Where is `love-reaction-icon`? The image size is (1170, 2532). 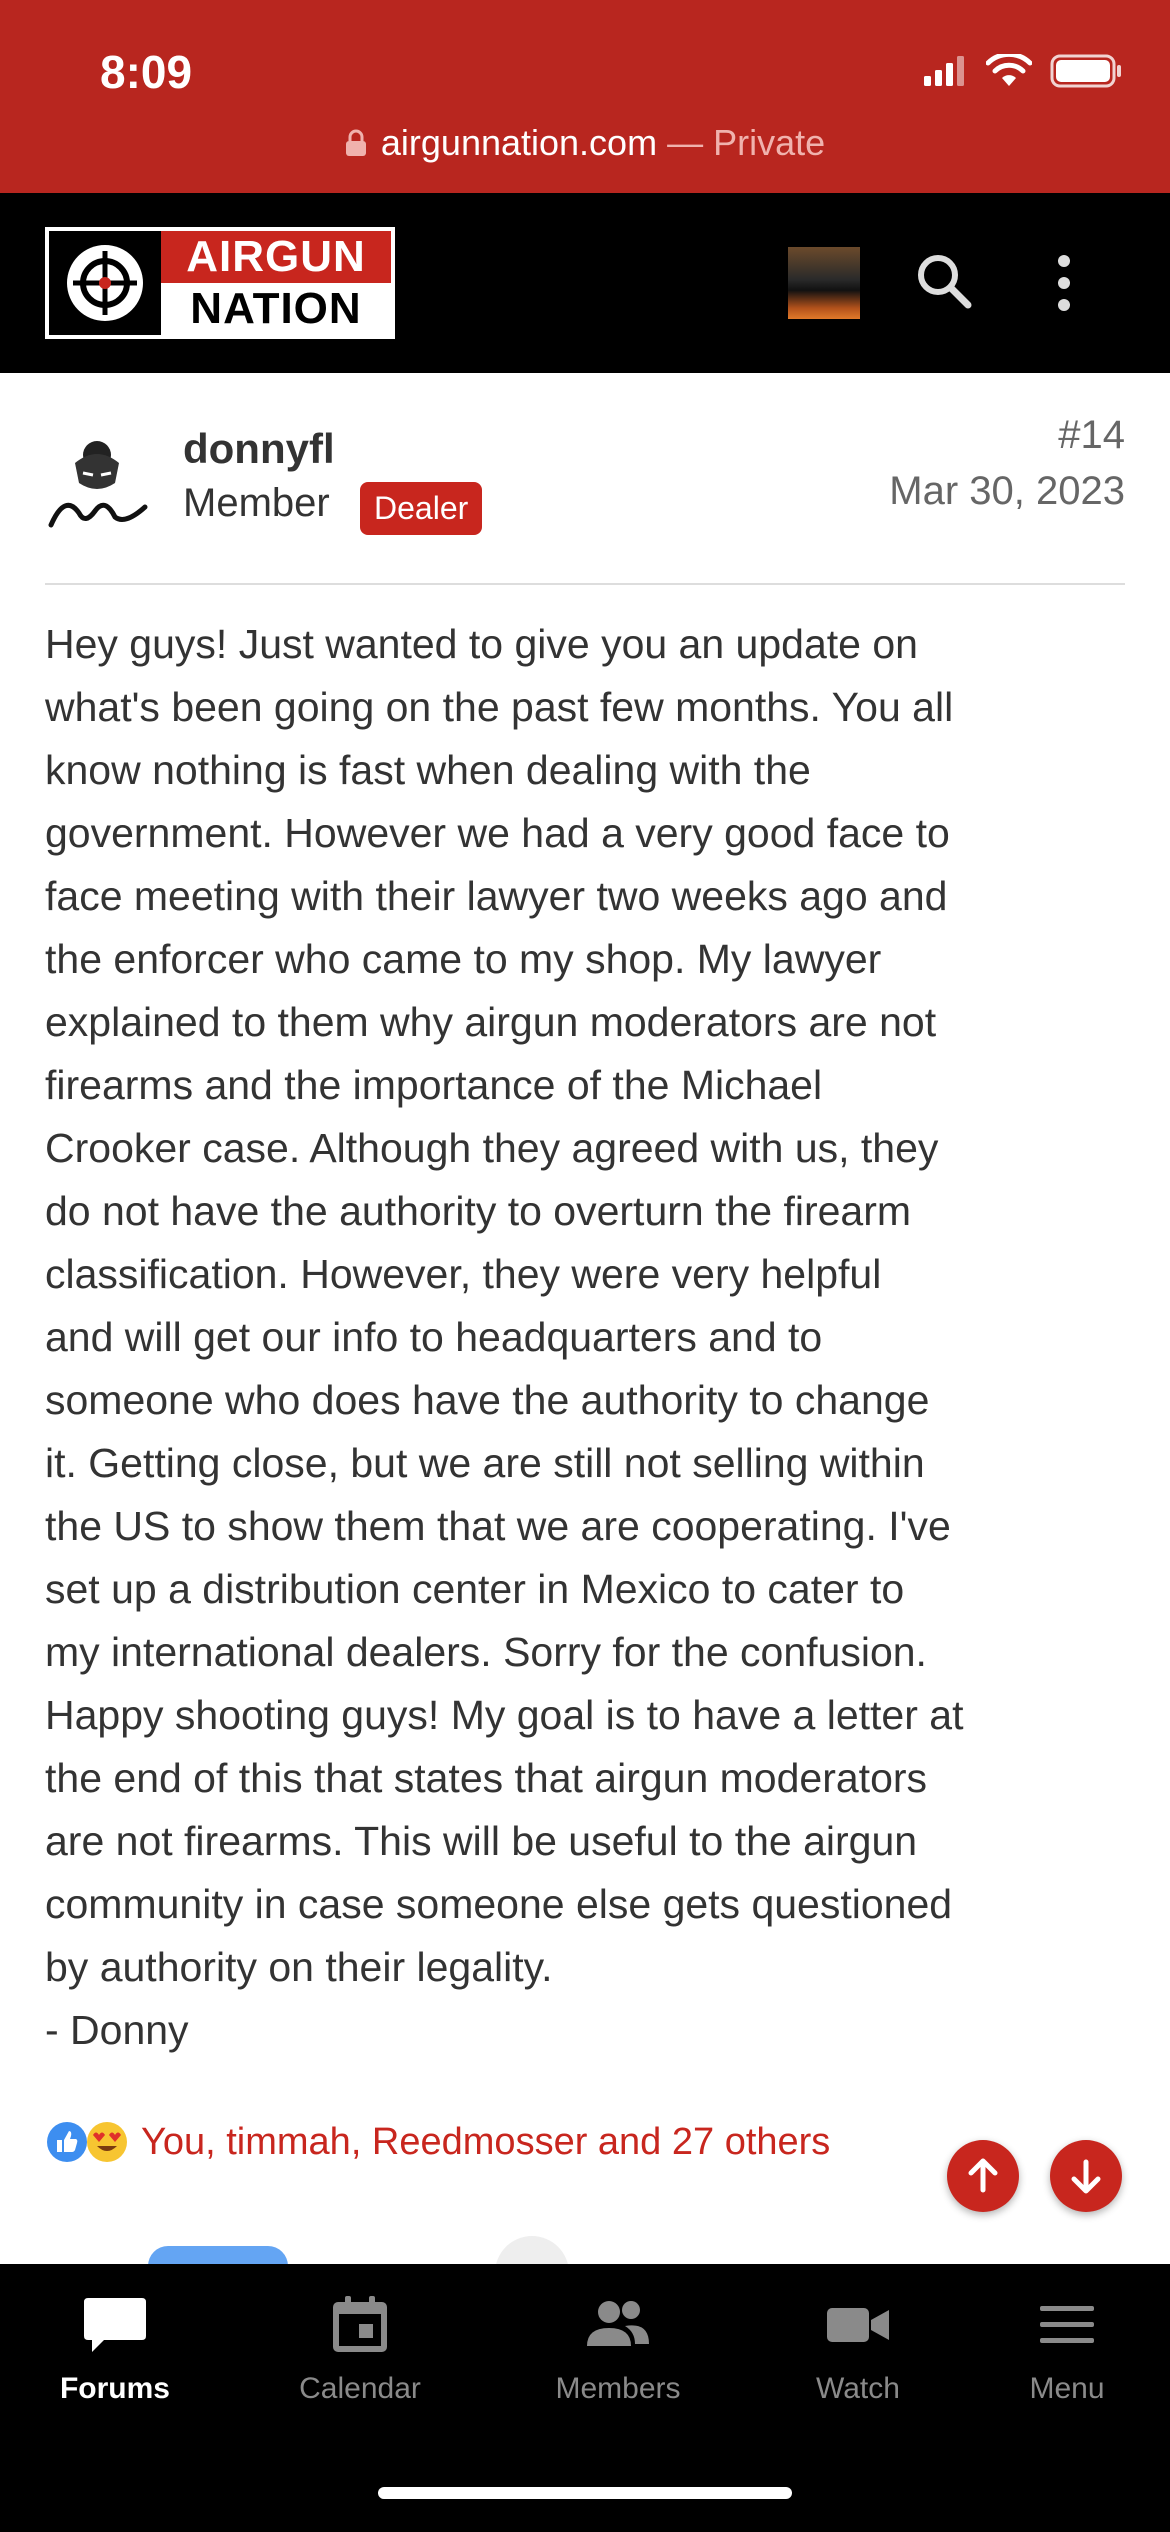
love-reaction-icon is located at coordinates (107, 2142).